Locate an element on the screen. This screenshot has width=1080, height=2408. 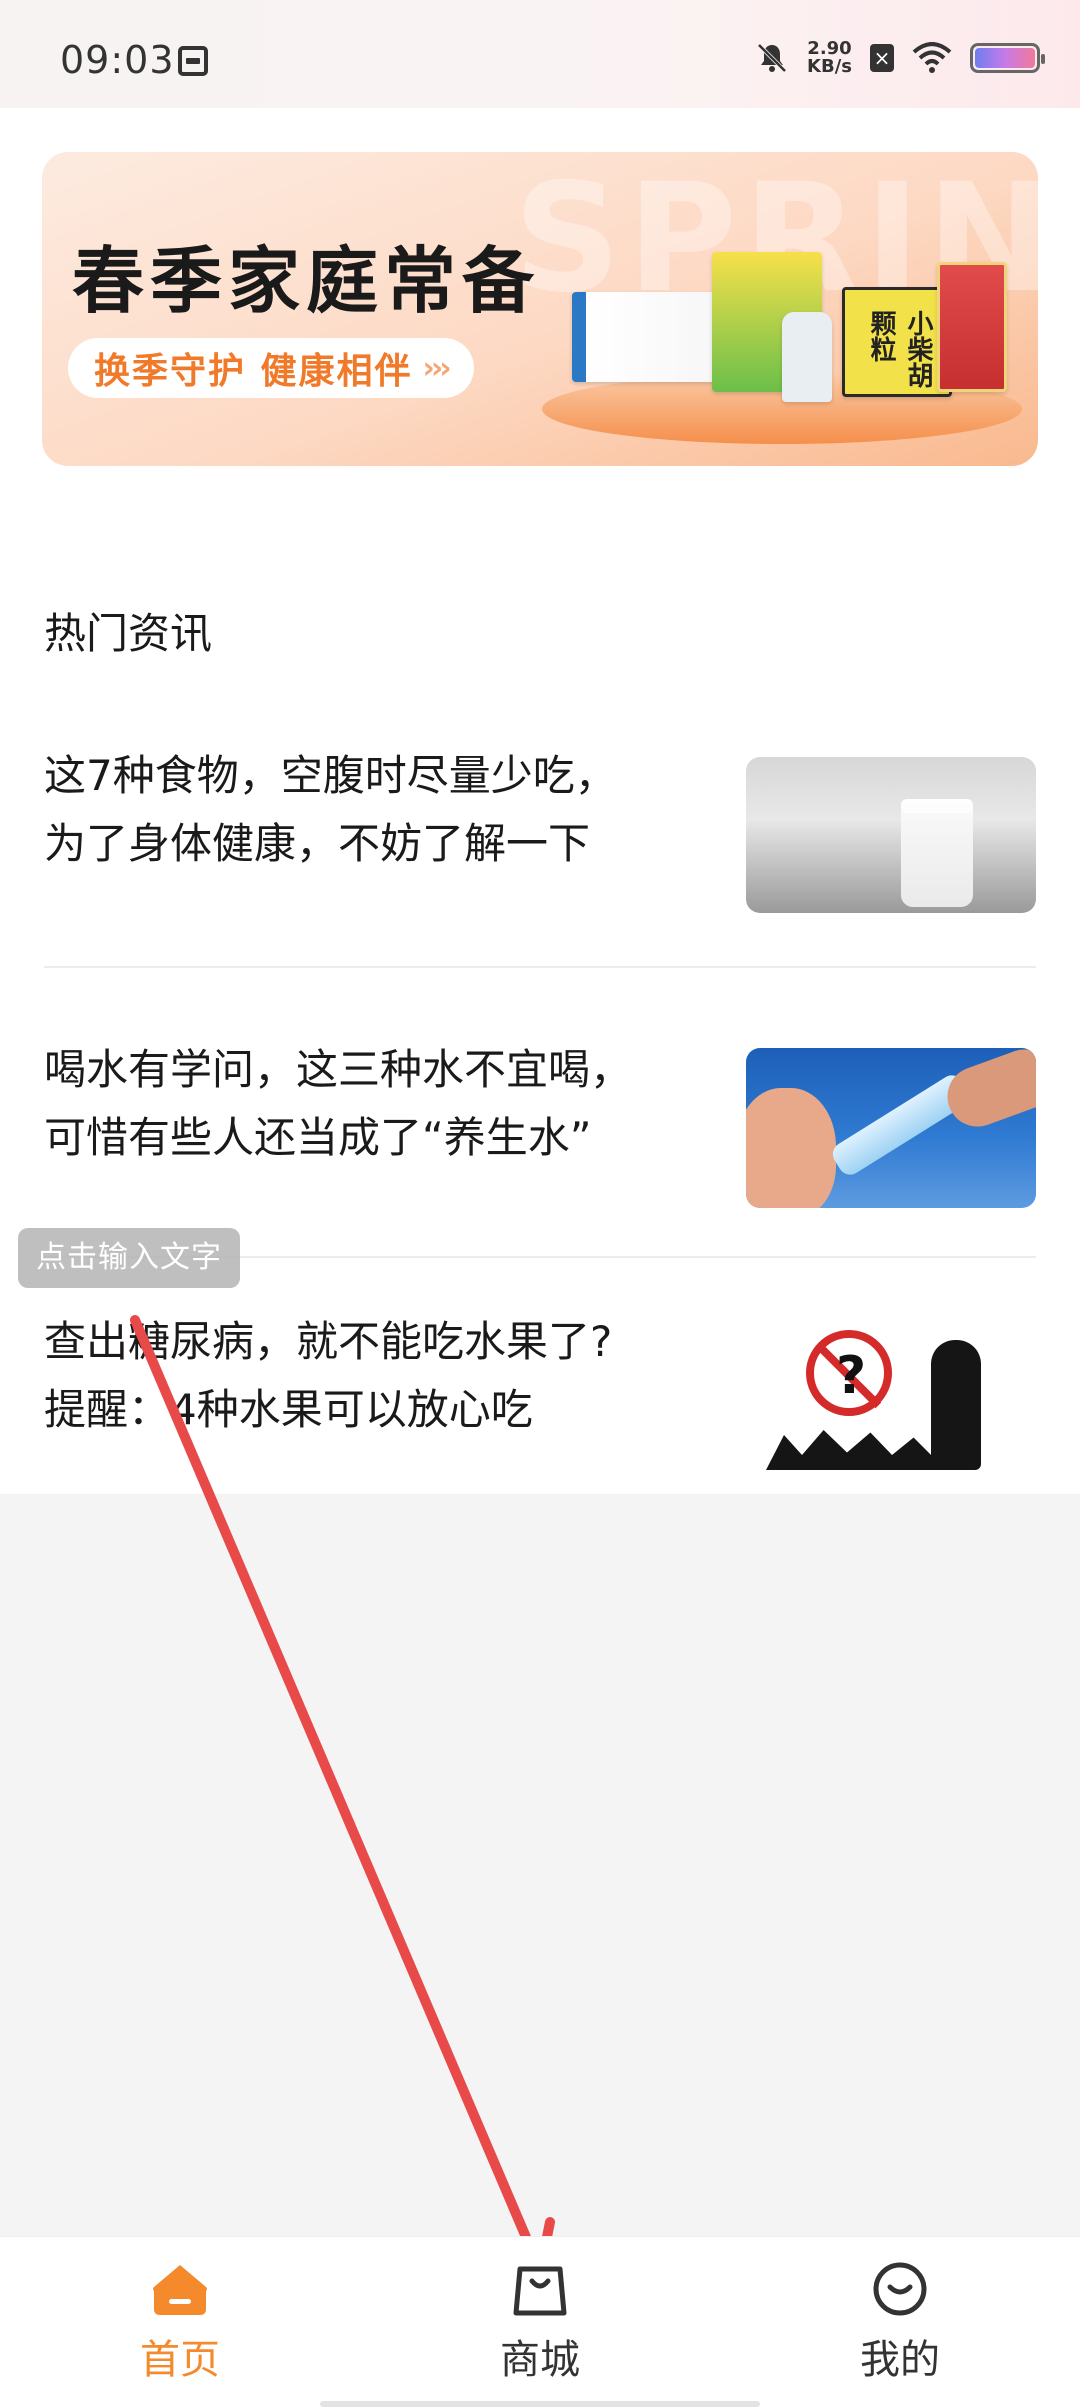
banner-pill: 换季守护 健康相伴 ››› is located at coordinates (271, 368).